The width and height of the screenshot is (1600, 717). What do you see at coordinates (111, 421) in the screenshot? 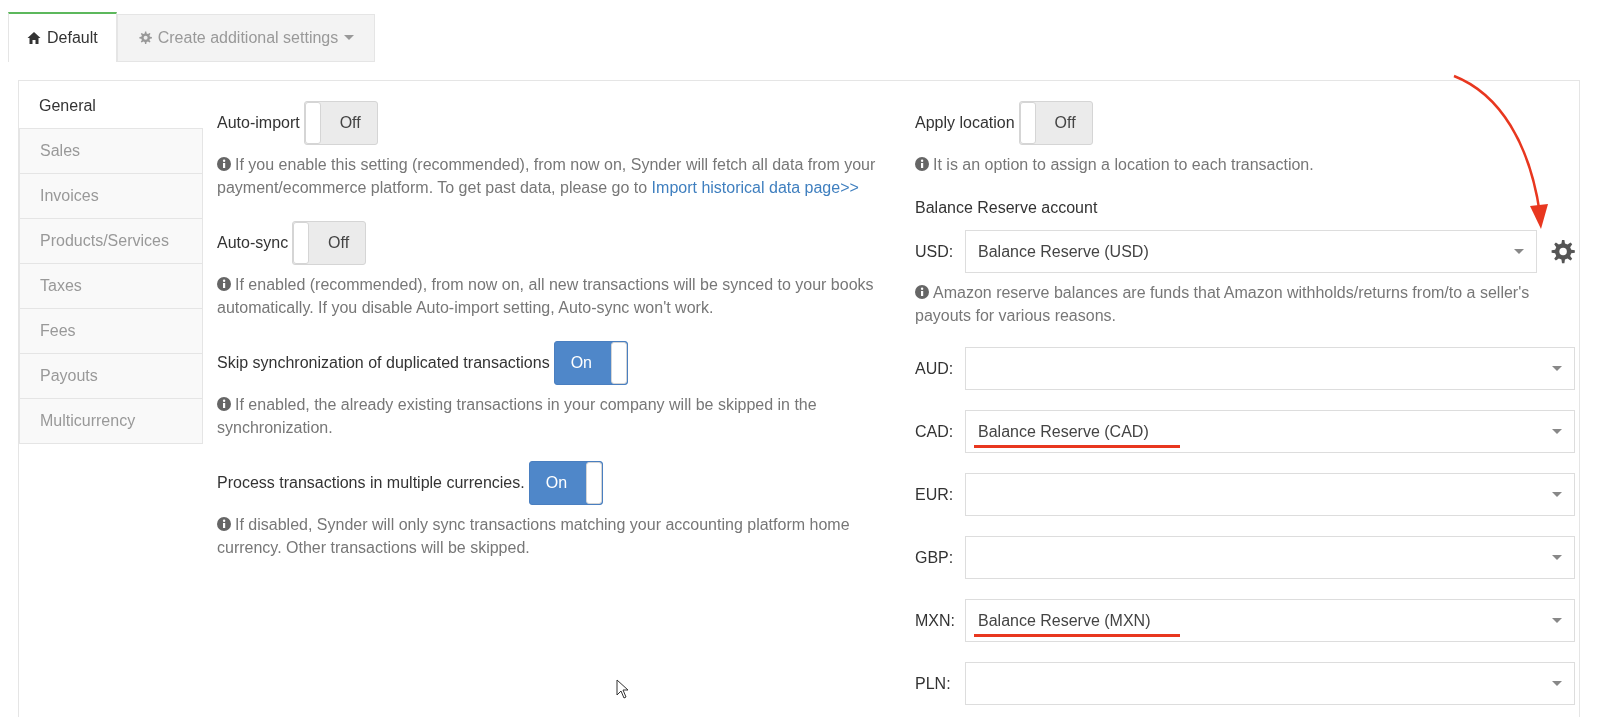
I see `sidebar-item: Multicurrency` at bounding box center [111, 421].